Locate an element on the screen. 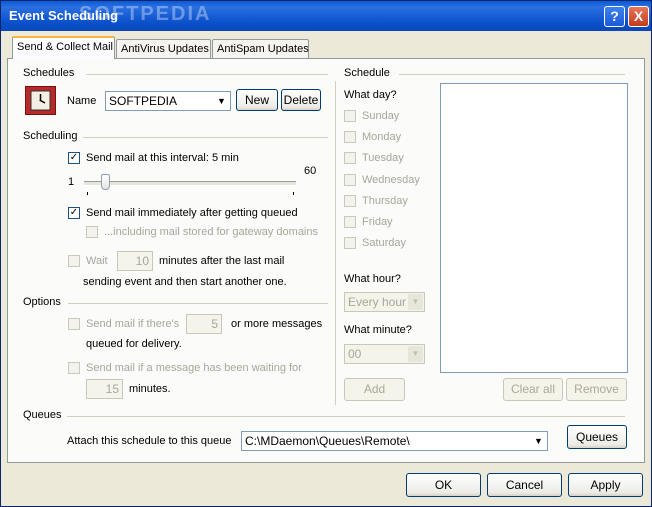  what-minute-label: What minute? is located at coordinates (378, 330).